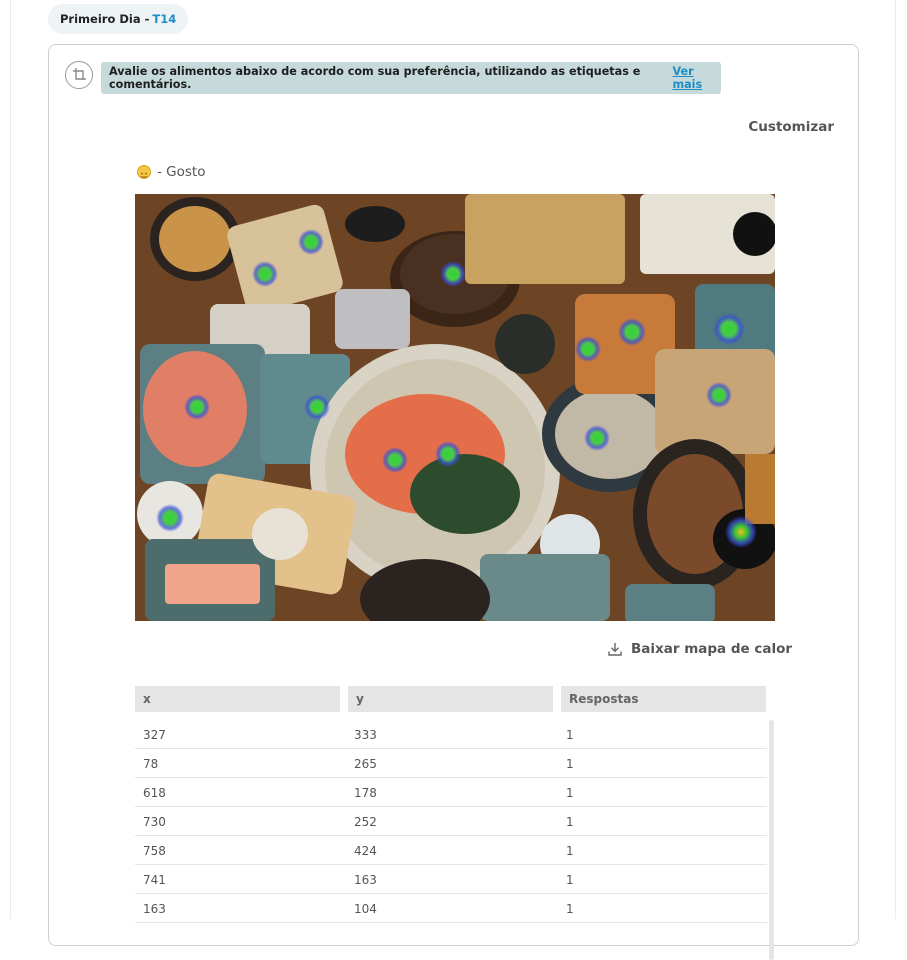 The image size is (907, 960). What do you see at coordinates (615, 649) in the screenshot?
I see `download-icon` at bounding box center [615, 649].